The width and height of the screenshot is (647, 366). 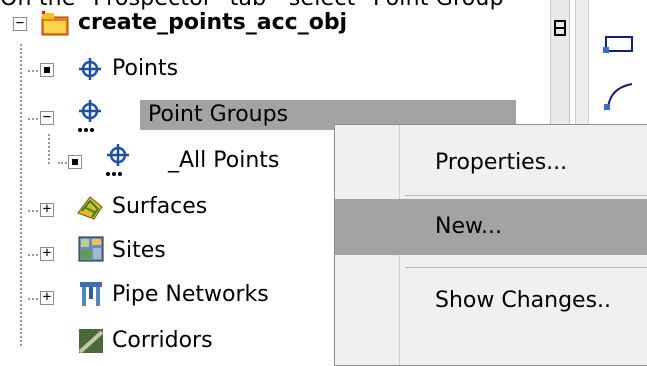 What do you see at coordinates (223, 161) in the screenshot?
I see `tree-item-all-points: _All Points` at bounding box center [223, 161].